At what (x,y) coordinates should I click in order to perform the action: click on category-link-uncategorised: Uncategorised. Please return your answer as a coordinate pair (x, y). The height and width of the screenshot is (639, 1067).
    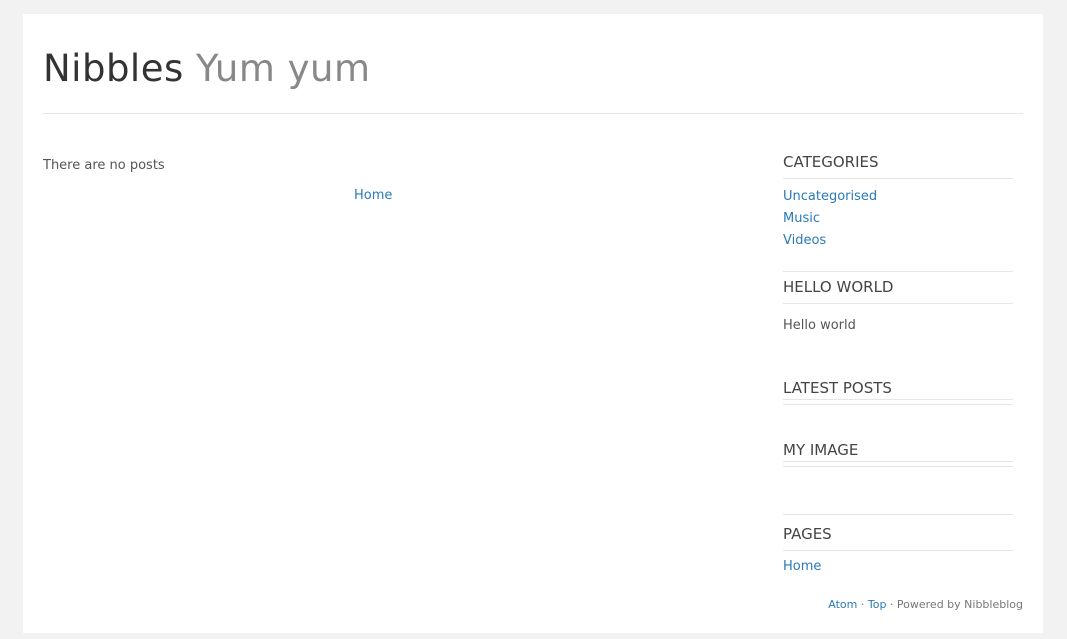
    Looking at the image, I should click on (830, 196).